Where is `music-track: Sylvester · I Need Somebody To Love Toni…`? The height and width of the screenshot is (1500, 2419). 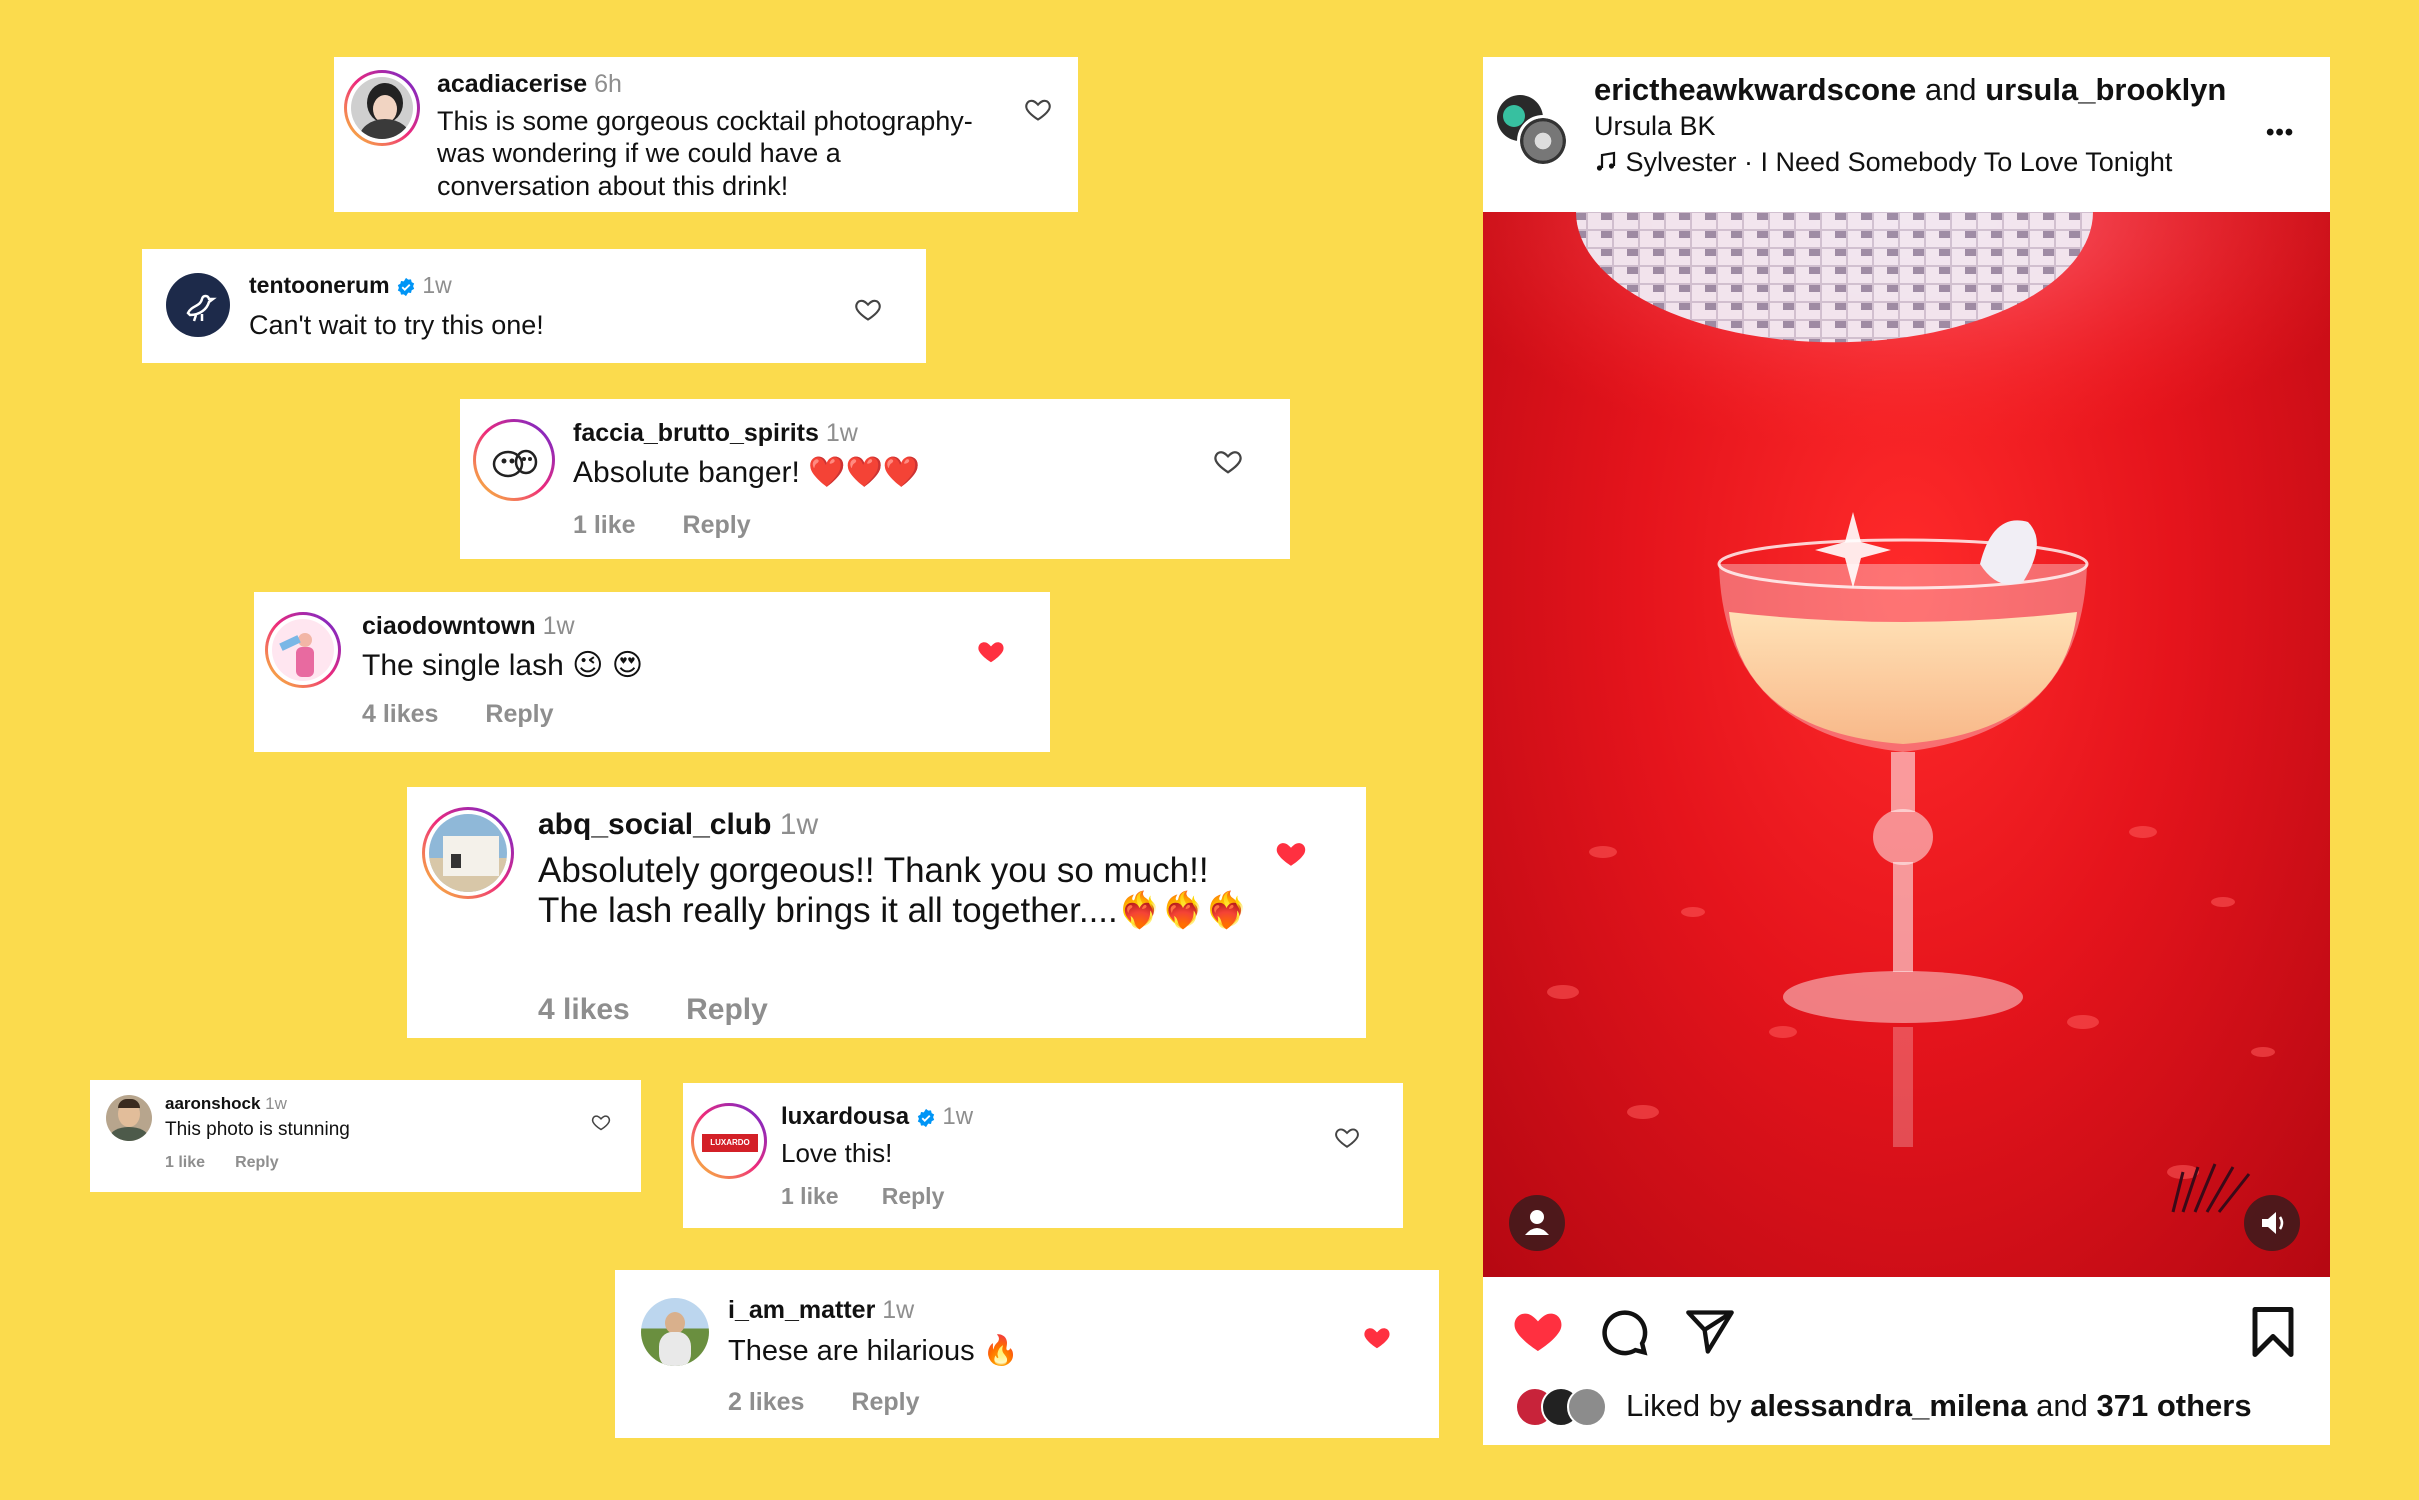 music-track: Sylvester · I Need Somebody To Love Toni… is located at coordinates (1899, 162).